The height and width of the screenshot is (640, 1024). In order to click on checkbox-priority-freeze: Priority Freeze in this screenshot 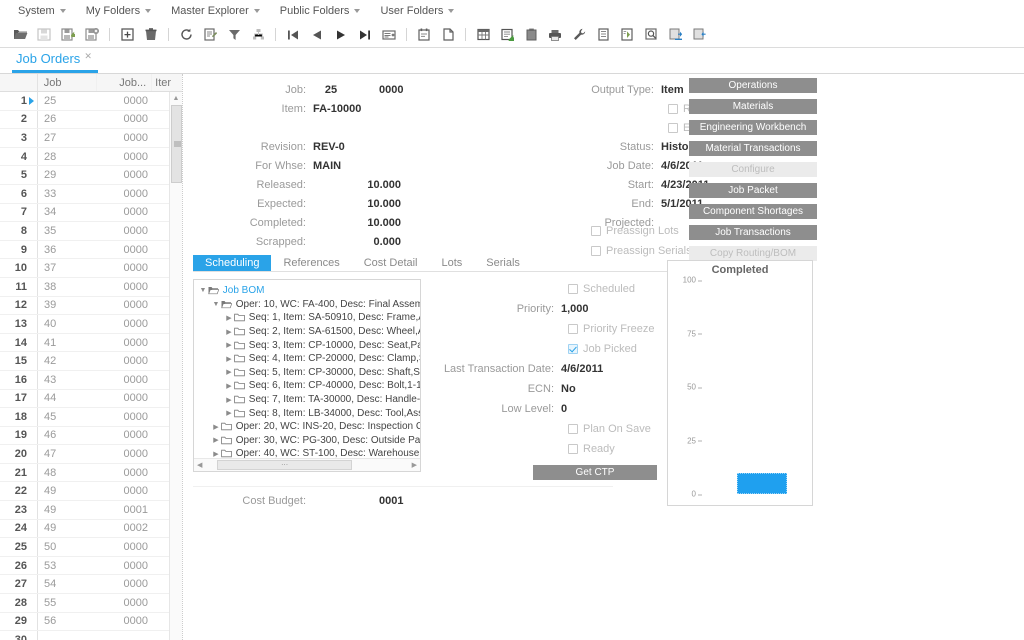, I will do `click(555, 329)`.